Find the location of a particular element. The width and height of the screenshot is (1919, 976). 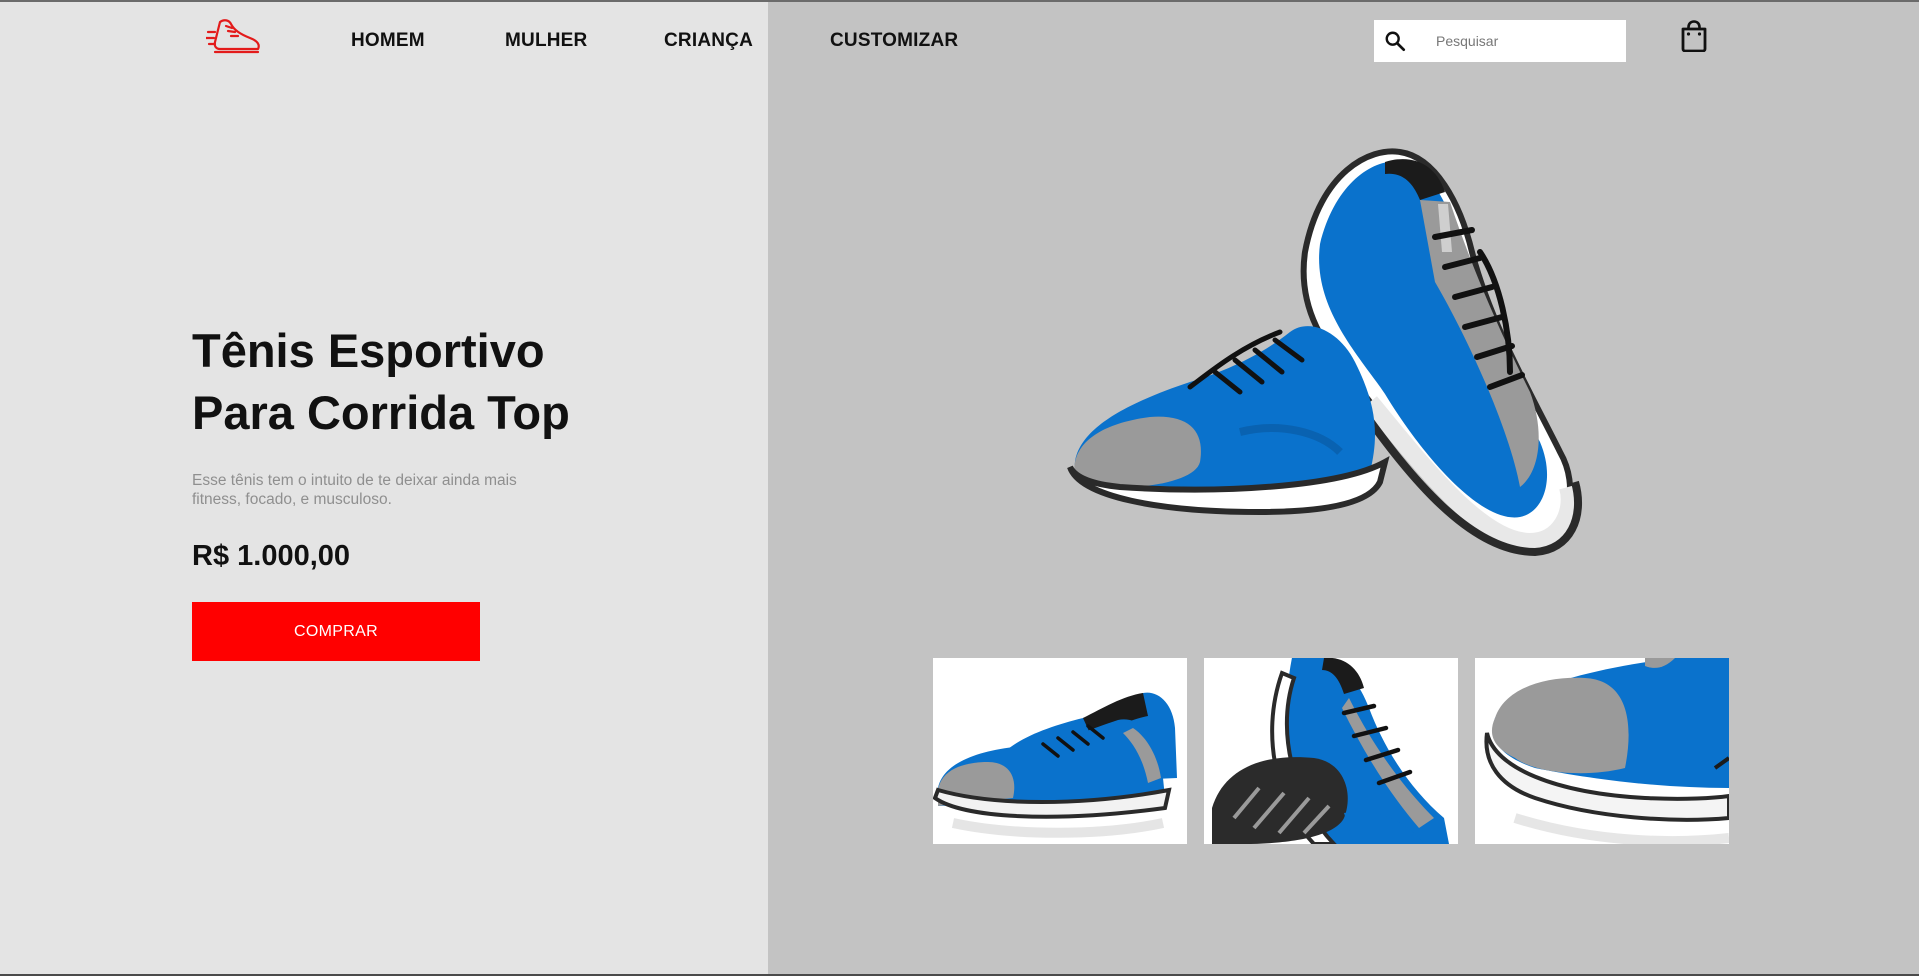

product-price: R$ 1.000,00 is located at coordinates (271, 556).